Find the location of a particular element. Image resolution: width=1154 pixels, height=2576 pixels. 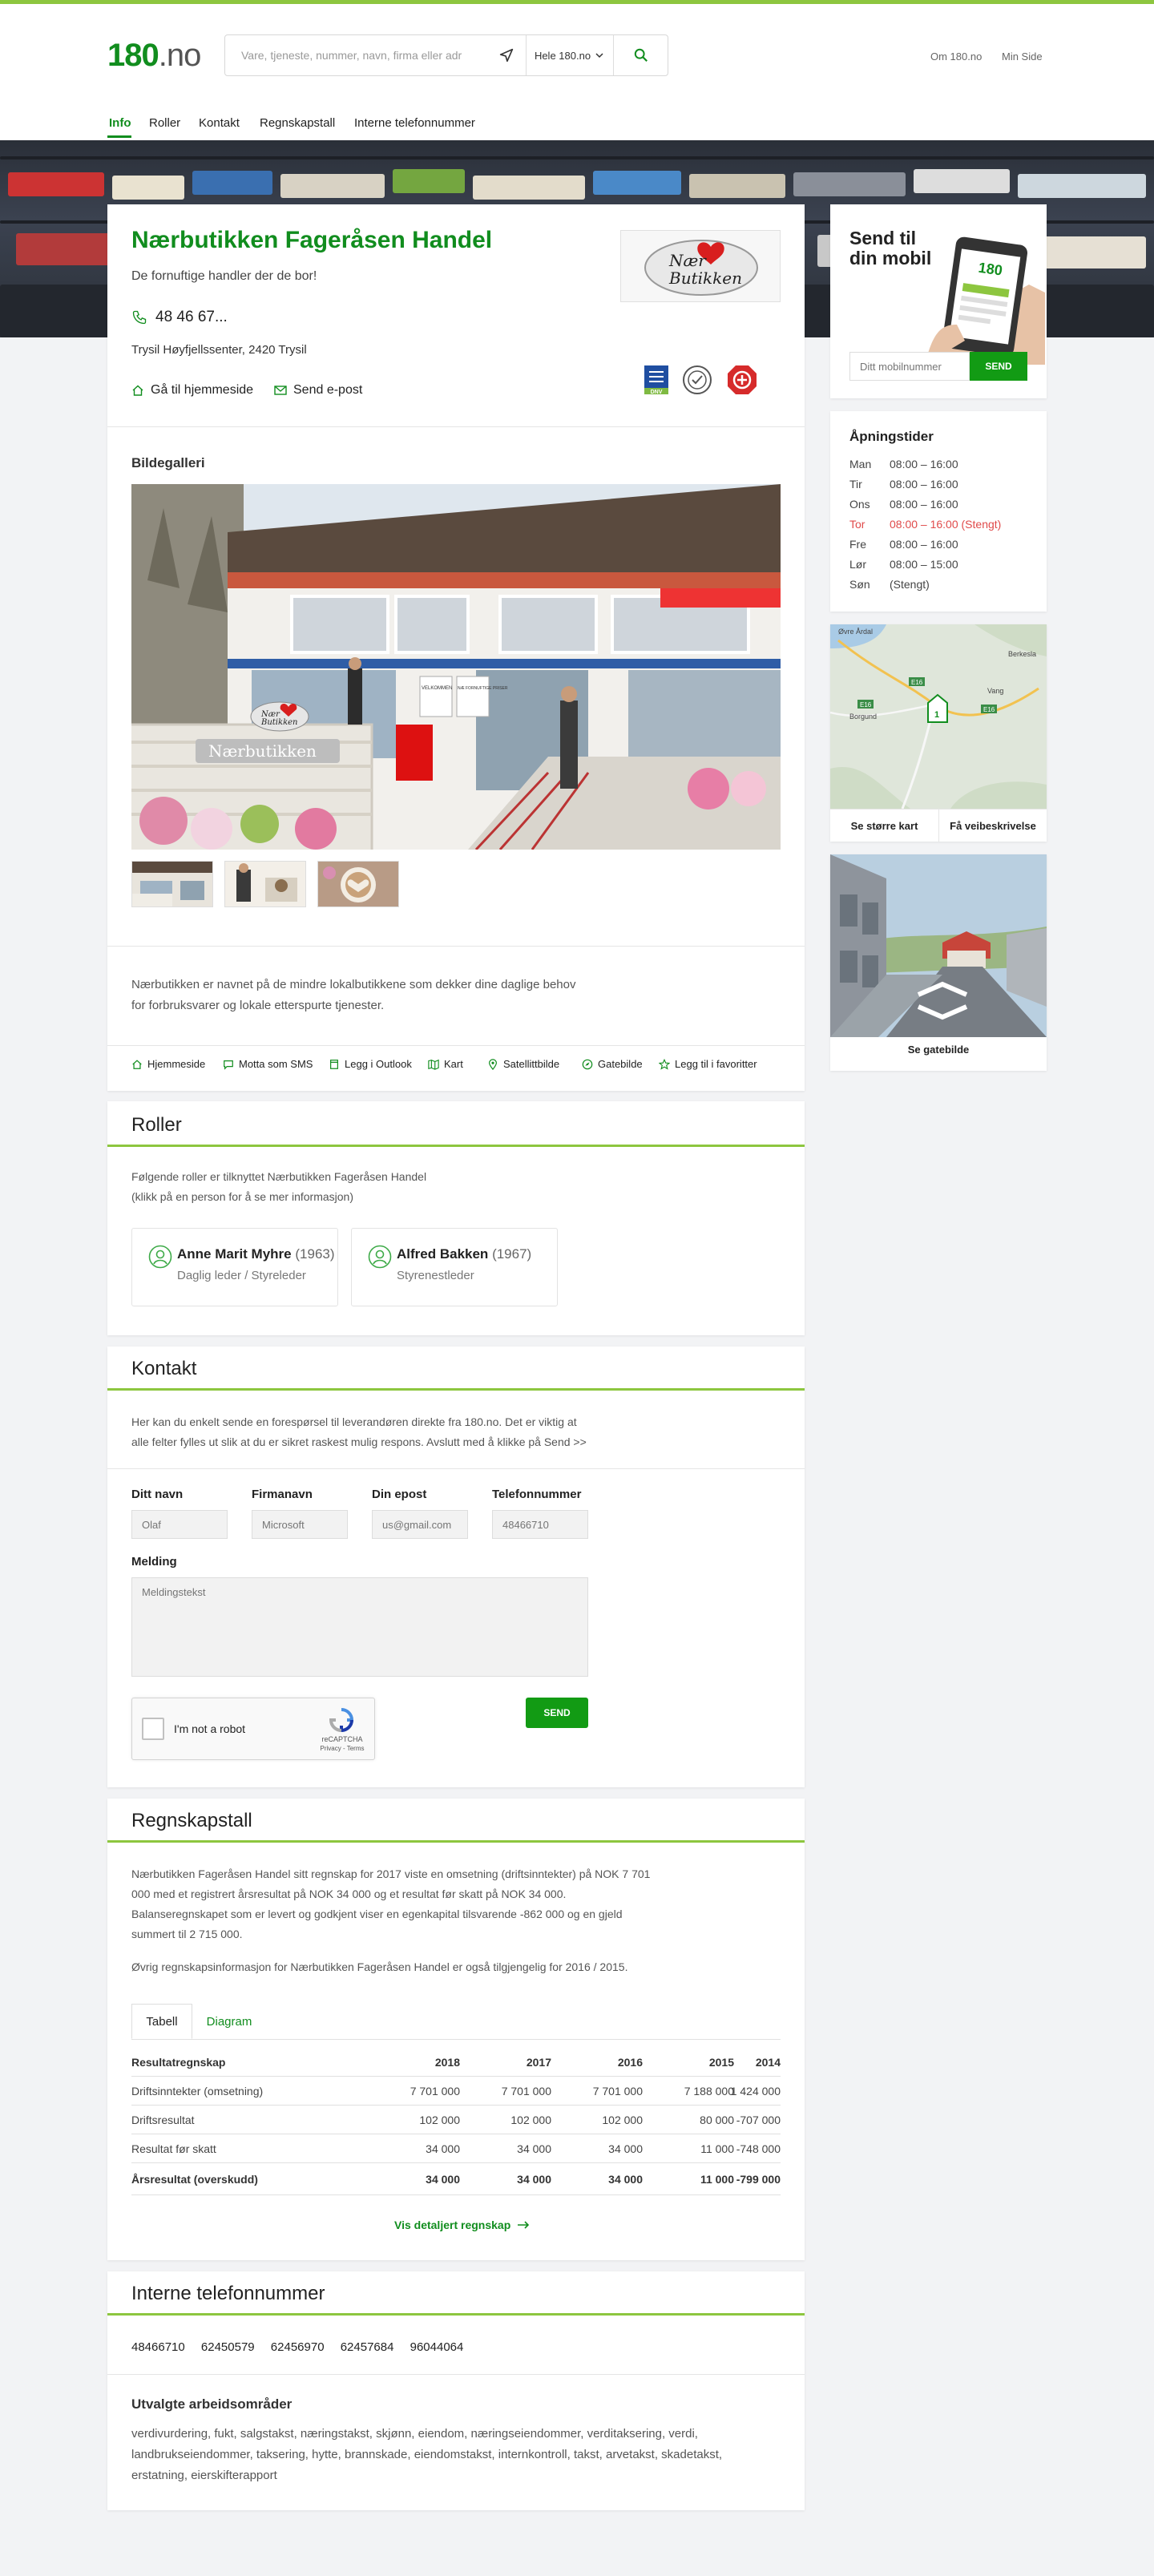

mail-icon is located at coordinates (280, 390).